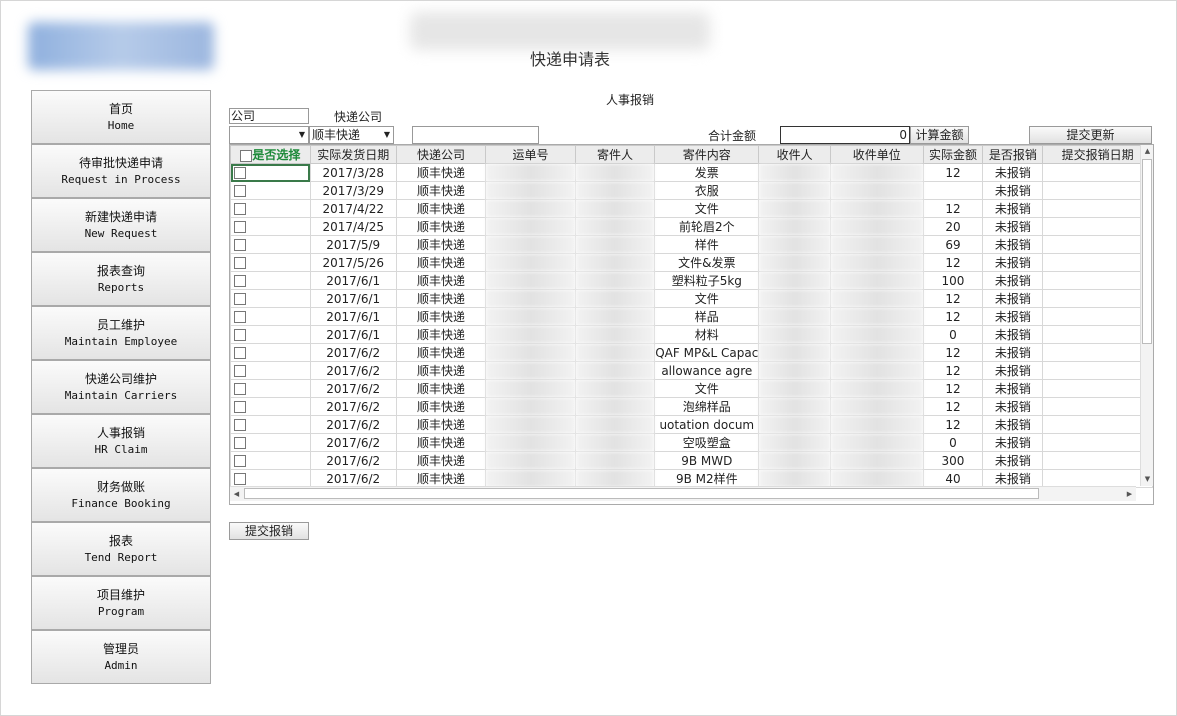 This screenshot has width=1177, height=716. I want to click on table-row: 2017/6/1 顺丰快递 塑料粒子5kg 100 未报销, so click(691, 280).